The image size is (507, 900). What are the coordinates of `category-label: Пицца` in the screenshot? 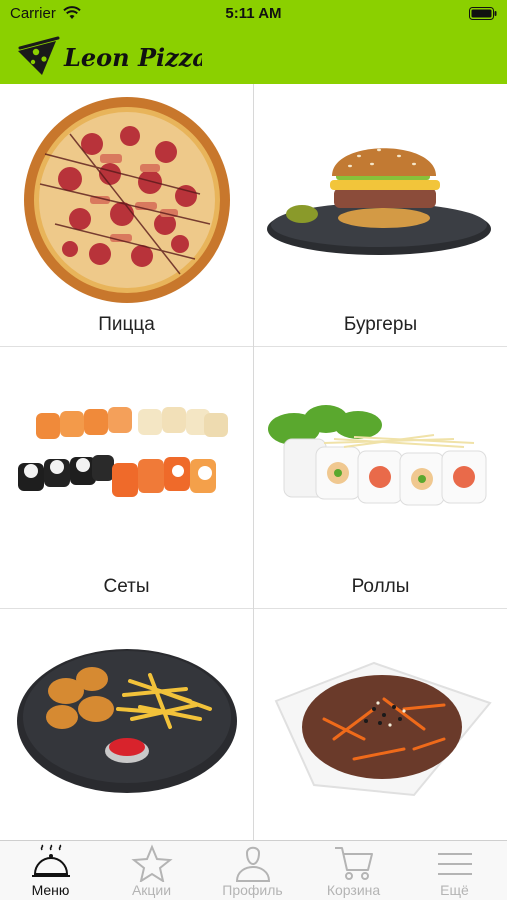 It's located at (126, 324).